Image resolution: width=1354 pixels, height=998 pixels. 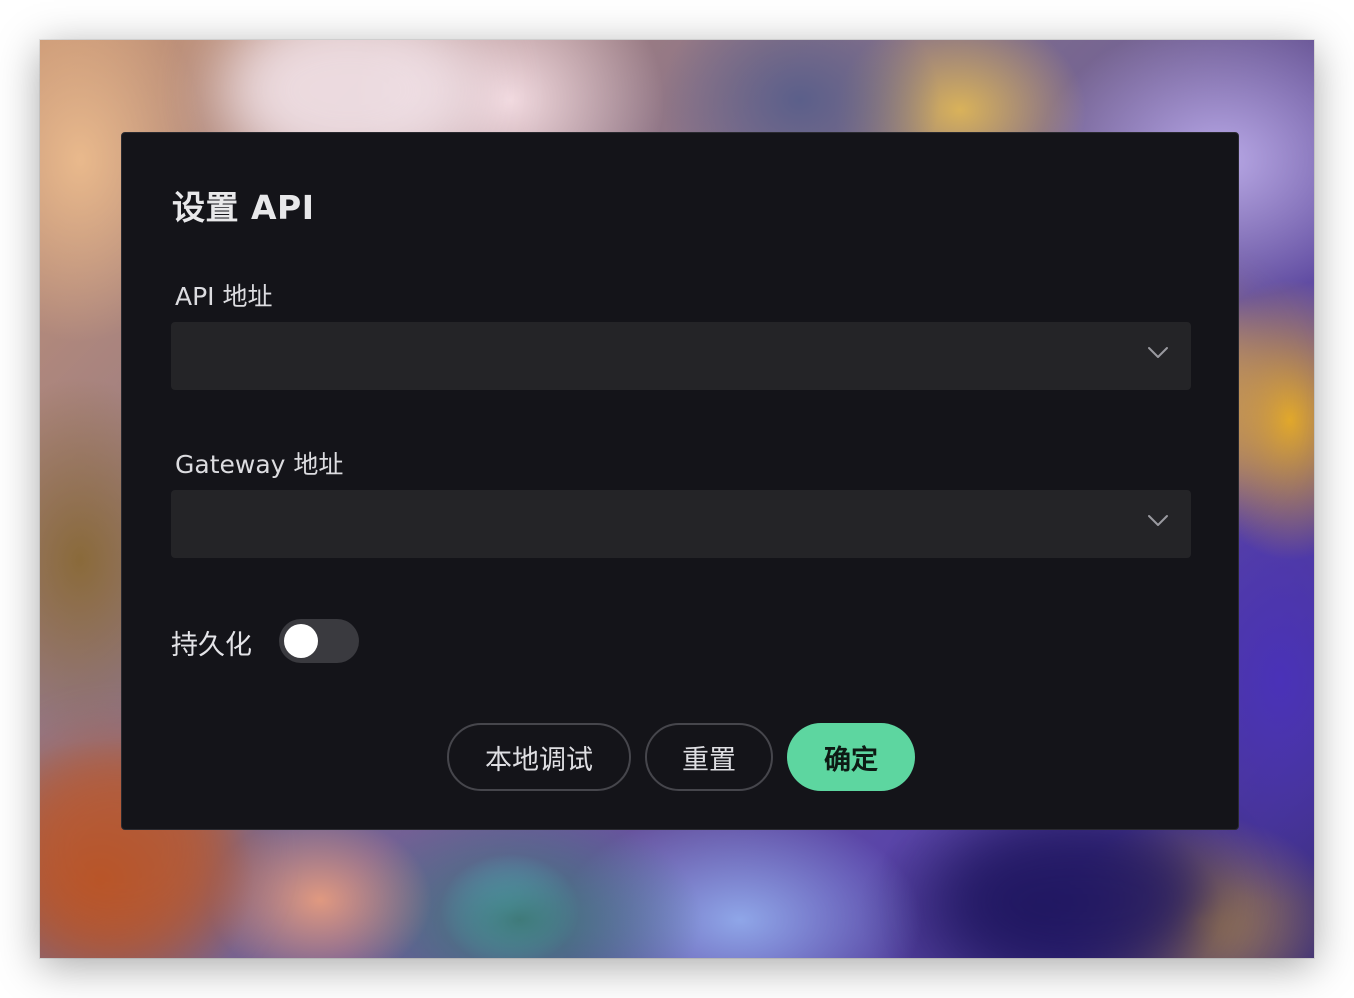 I want to click on persist-toggle, so click(x=319, y=641).